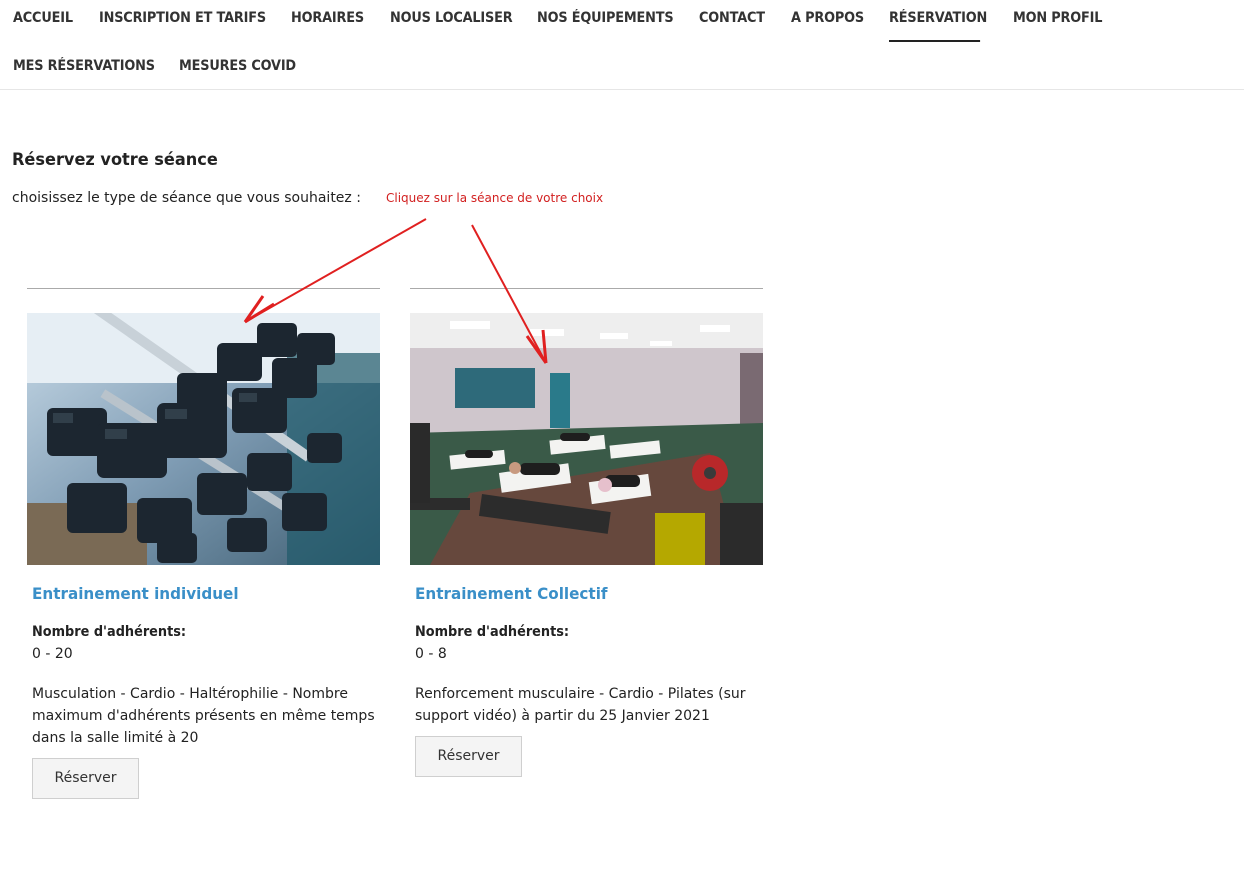 This screenshot has height=869, width=1244. Describe the element at coordinates (605, 18) in the screenshot. I see `nav-item-equipements: NOS ÉQUIPEMENTS` at that location.